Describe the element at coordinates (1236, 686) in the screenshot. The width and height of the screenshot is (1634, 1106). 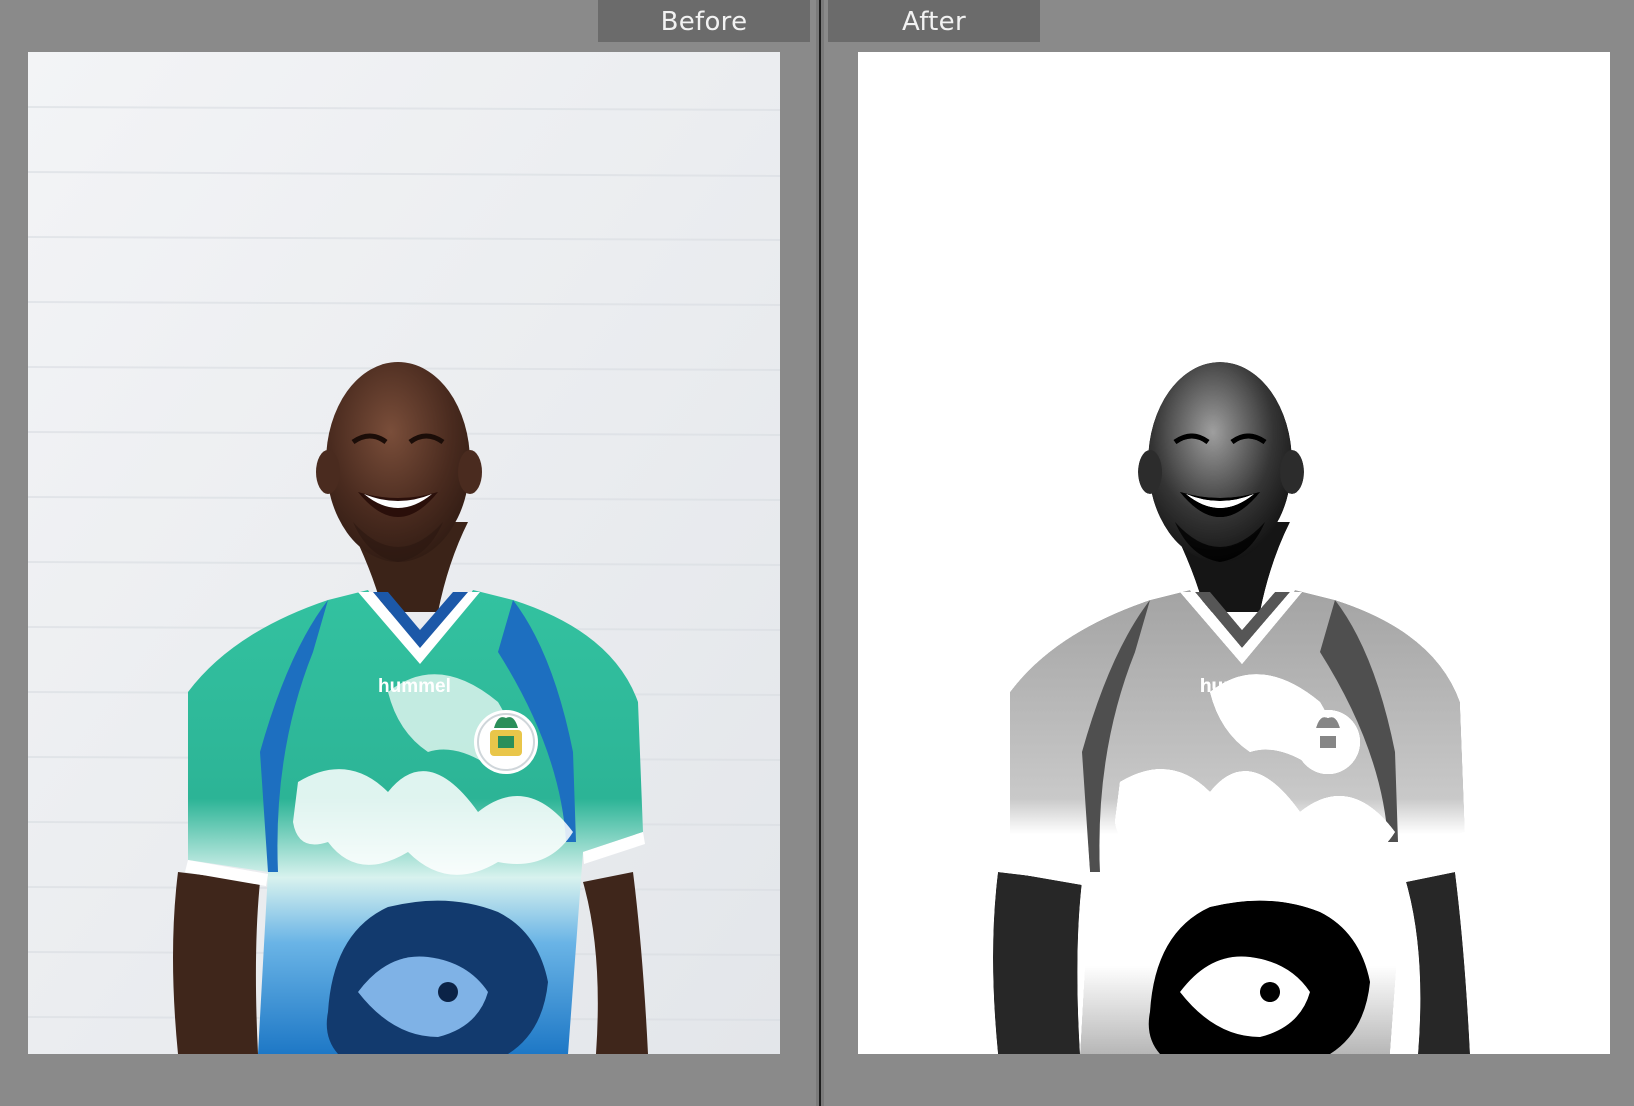
I see `jersey-brand-text-after: hummel` at that location.